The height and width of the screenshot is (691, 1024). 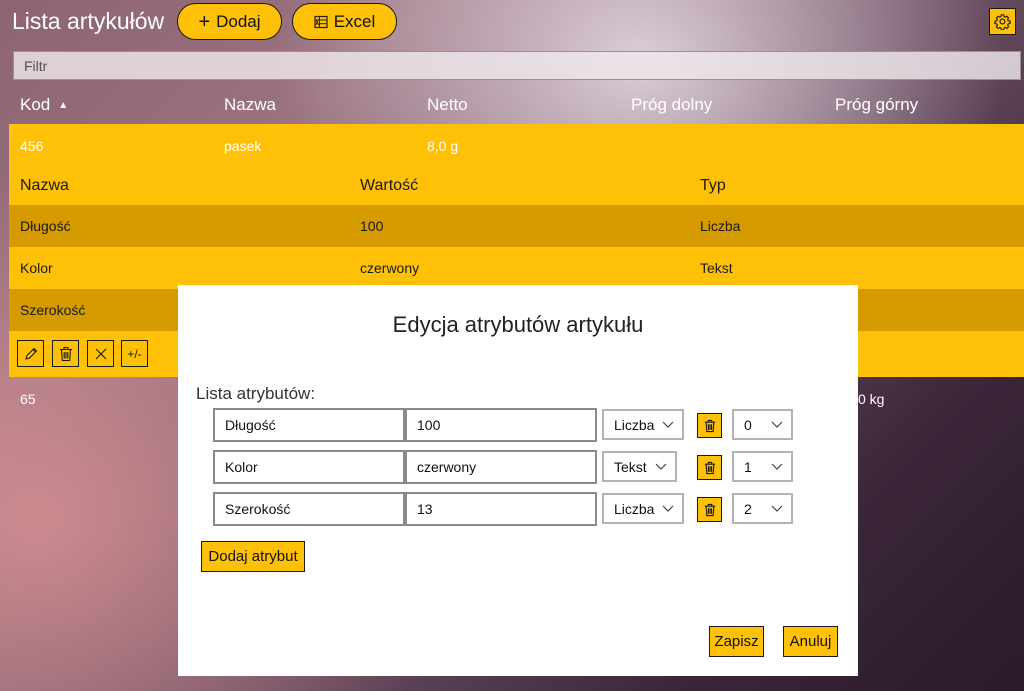 I want to click on attr-wartosc: 100, so click(x=372, y=226).